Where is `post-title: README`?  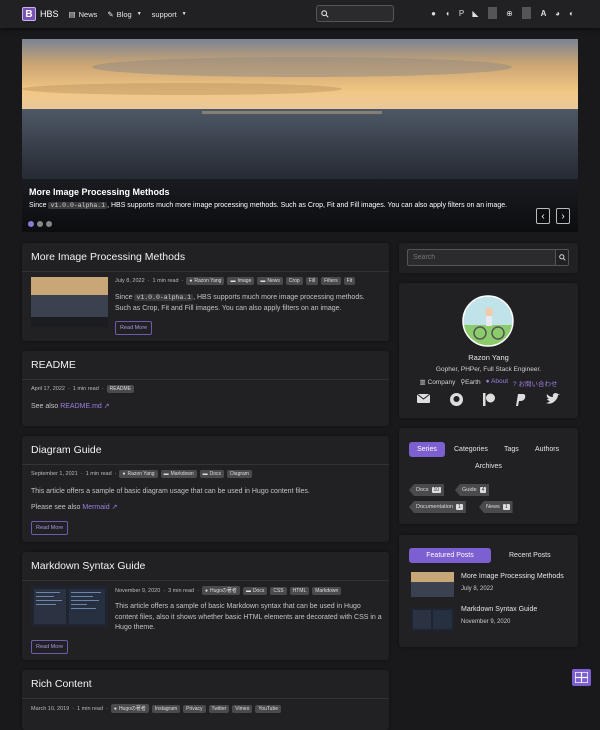 post-title: README is located at coordinates (205, 365).